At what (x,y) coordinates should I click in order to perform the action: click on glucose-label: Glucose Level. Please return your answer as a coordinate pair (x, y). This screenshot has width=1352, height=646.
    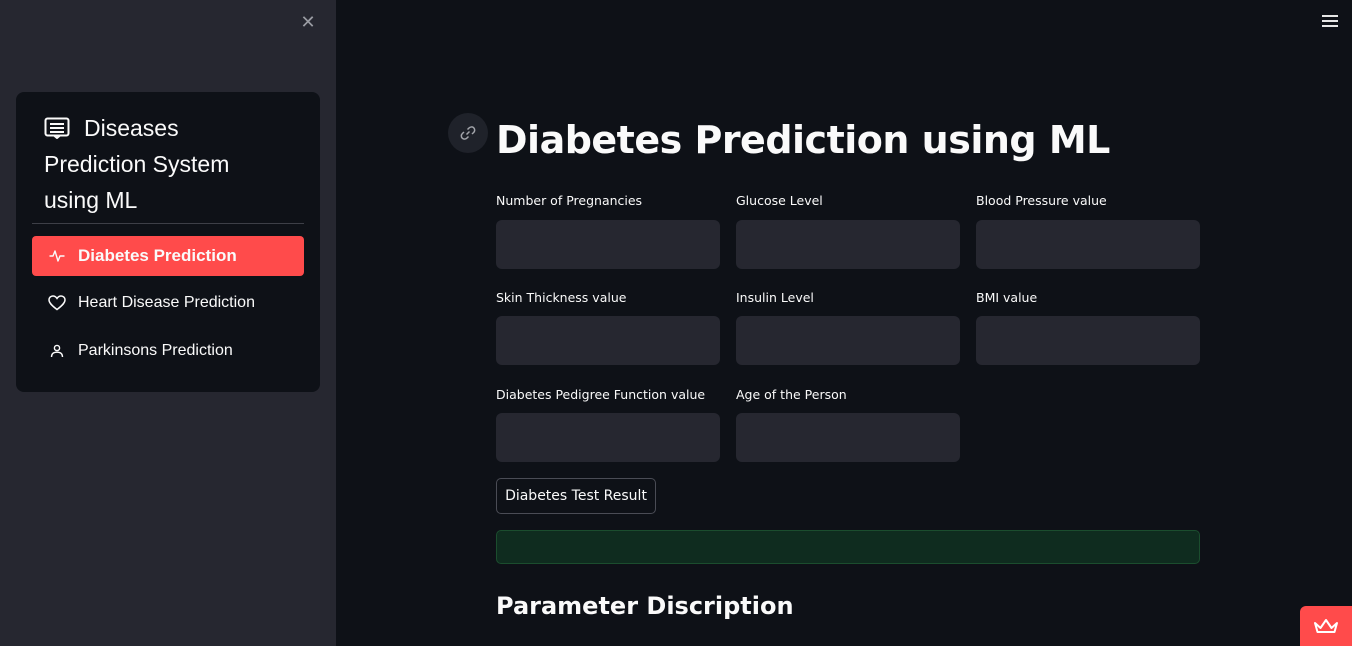
    Looking at the image, I should click on (779, 200).